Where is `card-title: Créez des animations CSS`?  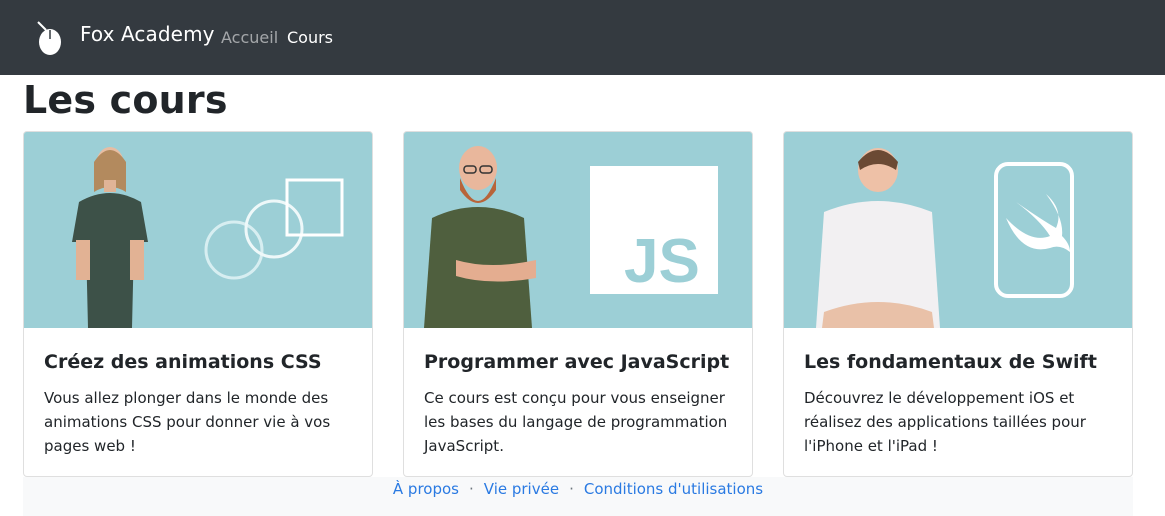 card-title: Créez des animations CSS is located at coordinates (183, 362).